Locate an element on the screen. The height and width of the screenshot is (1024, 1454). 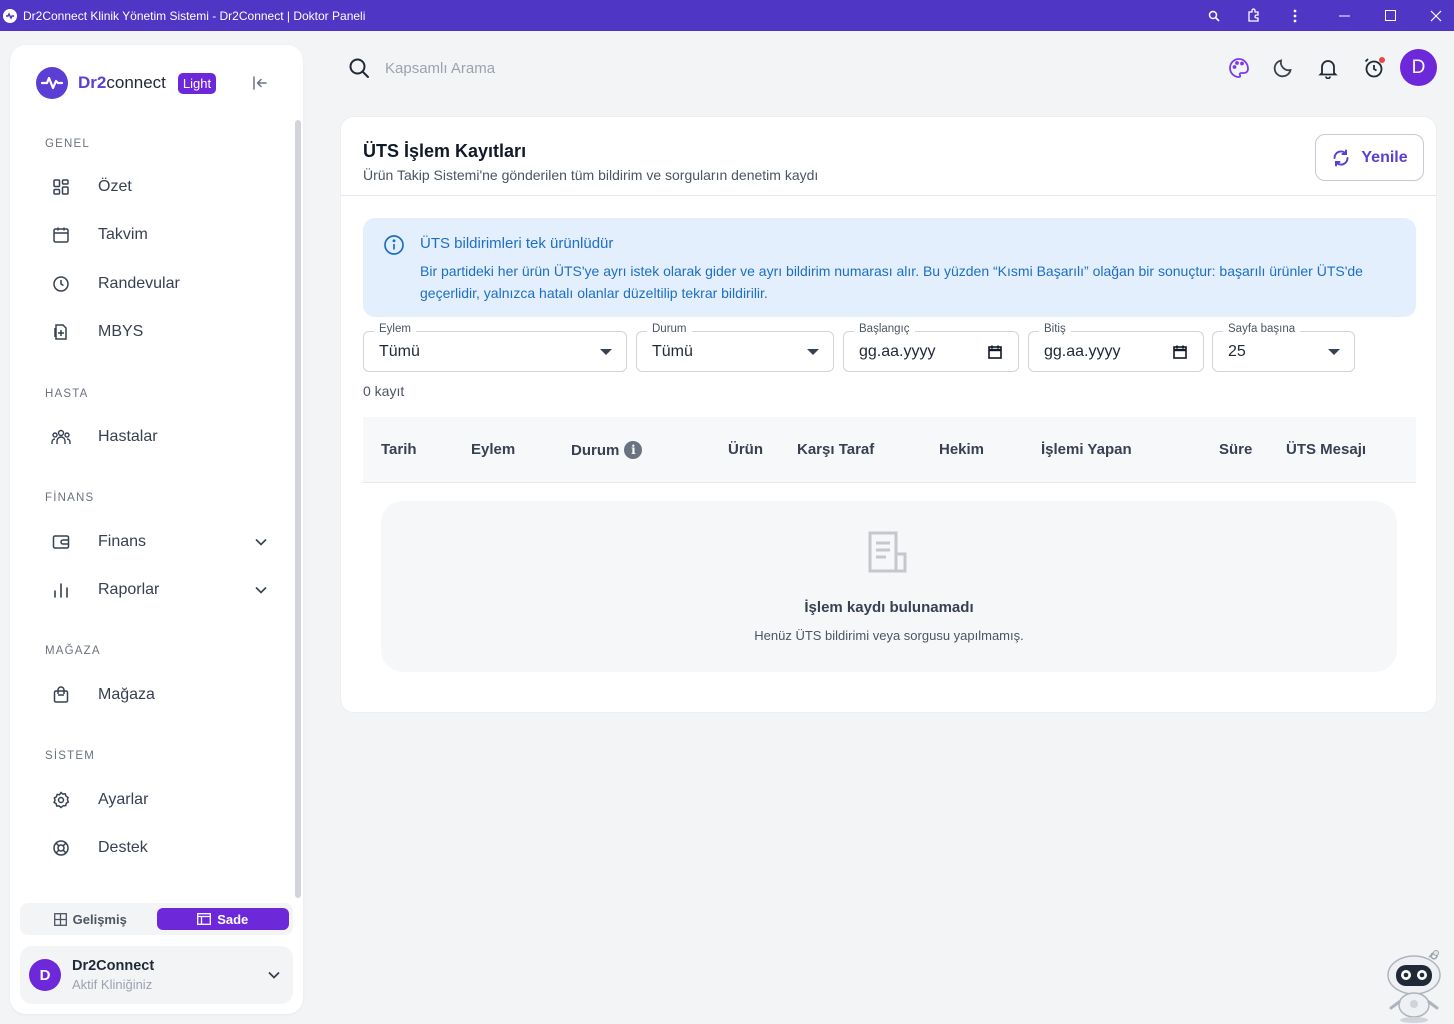
assistant-robot-icon is located at coordinates (1414, 985).